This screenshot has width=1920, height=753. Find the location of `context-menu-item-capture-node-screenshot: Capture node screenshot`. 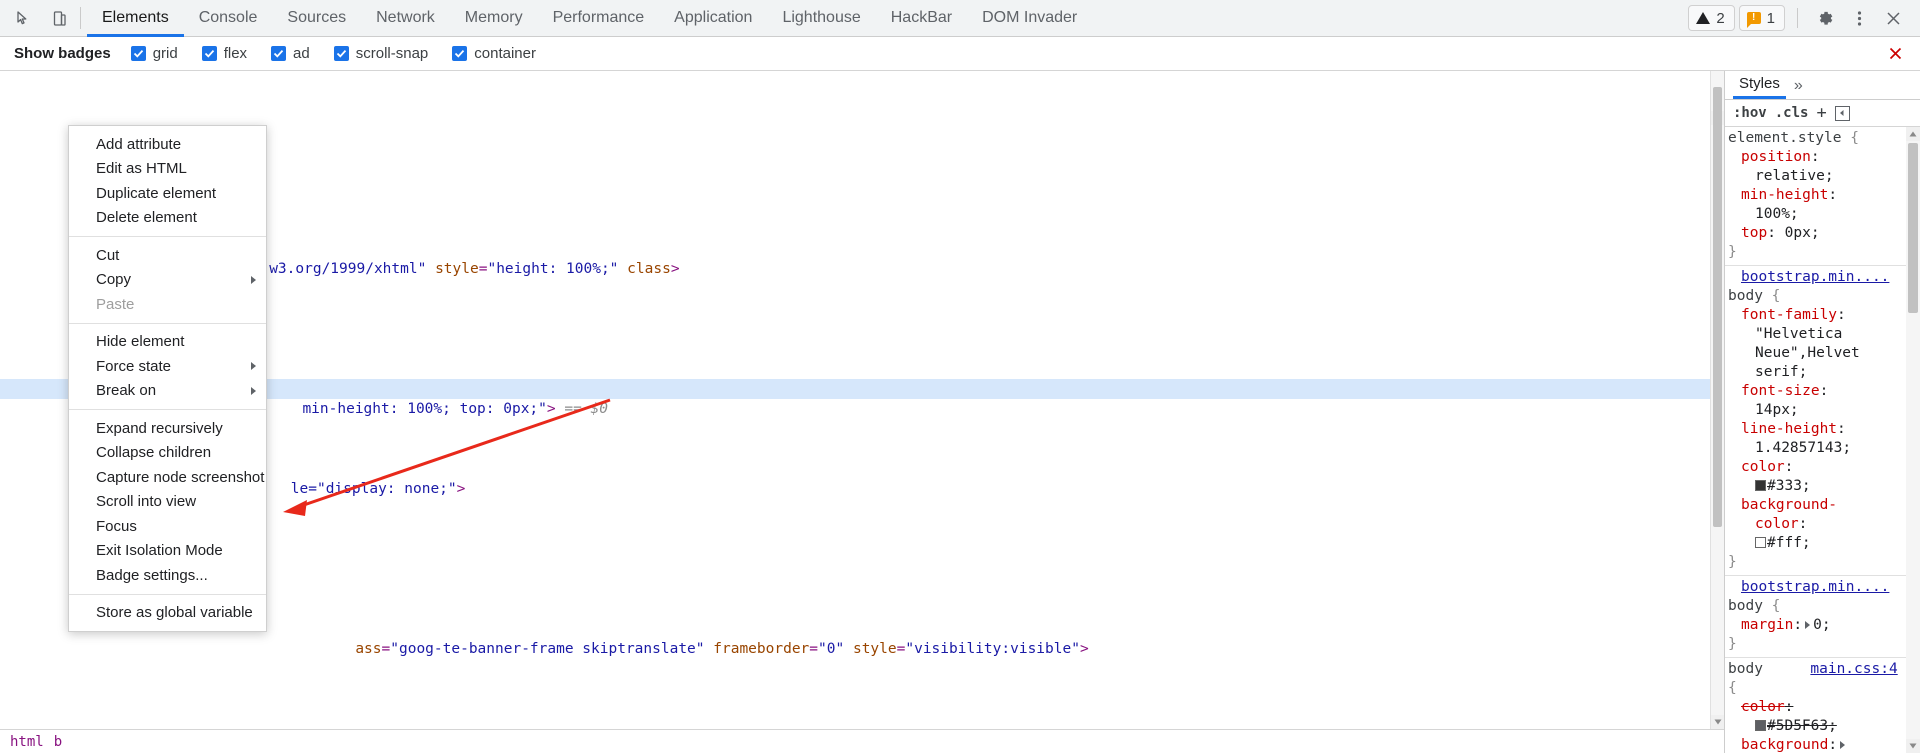

context-menu-item-capture-node-screenshot: Capture node screenshot is located at coordinates (167, 477).